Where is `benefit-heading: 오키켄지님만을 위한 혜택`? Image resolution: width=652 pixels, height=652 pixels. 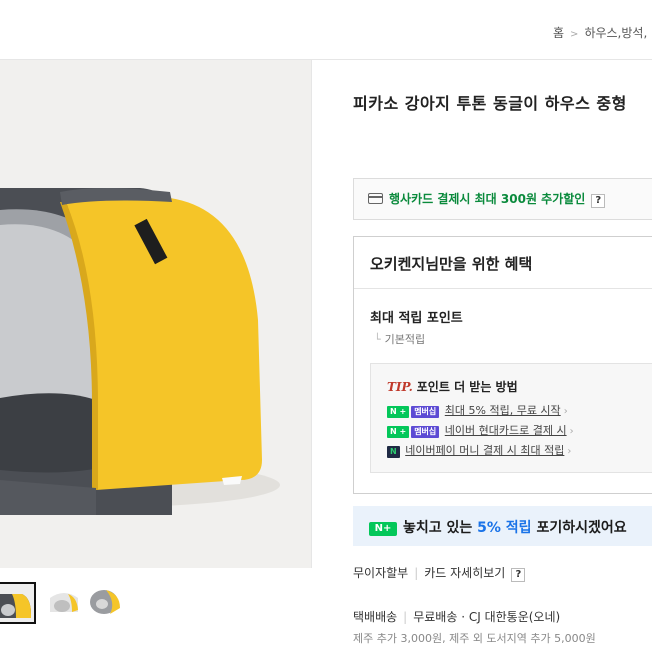 benefit-heading: 오키켄지님만을 위한 혜택 is located at coordinates (503, 263).